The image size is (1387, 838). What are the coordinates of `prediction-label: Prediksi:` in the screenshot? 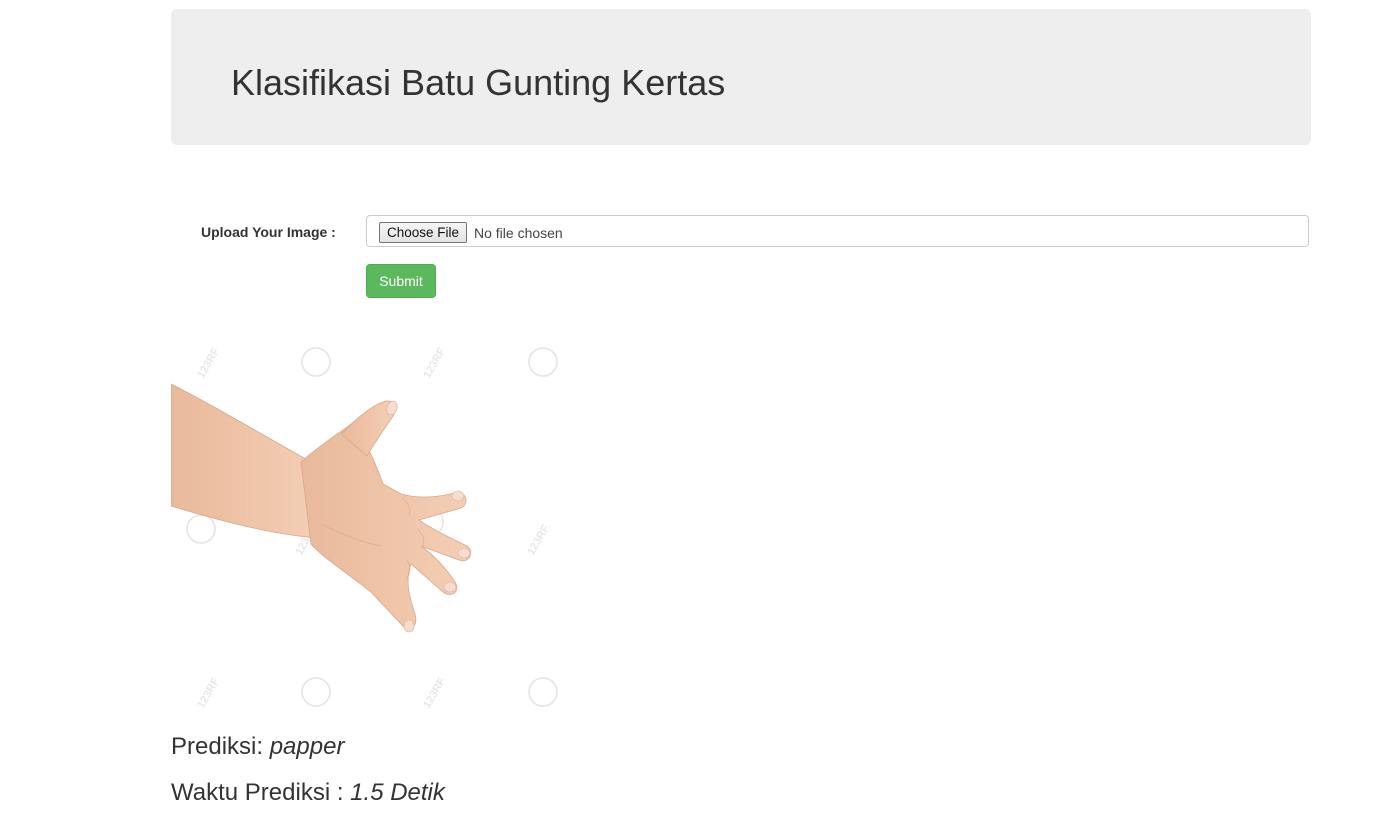 It's located at (217, 746).